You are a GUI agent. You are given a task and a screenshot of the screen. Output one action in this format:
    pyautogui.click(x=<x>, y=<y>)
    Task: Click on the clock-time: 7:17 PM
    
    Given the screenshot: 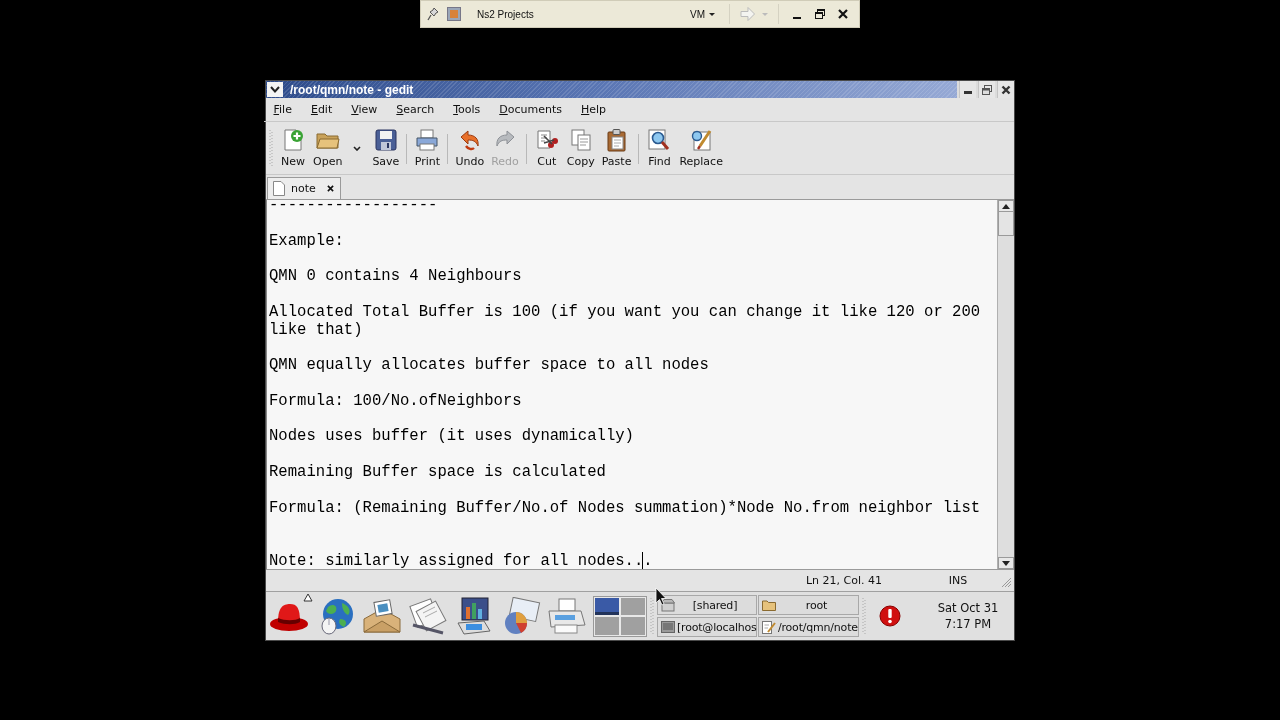 What is the action you would take?
    pyautogui.click(x=968, y=624)
    